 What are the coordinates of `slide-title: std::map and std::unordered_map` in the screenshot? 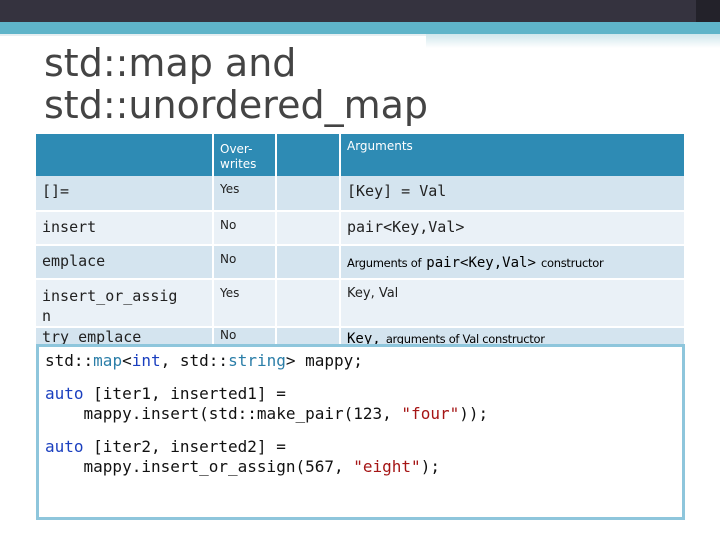 It's located at (374, 84).